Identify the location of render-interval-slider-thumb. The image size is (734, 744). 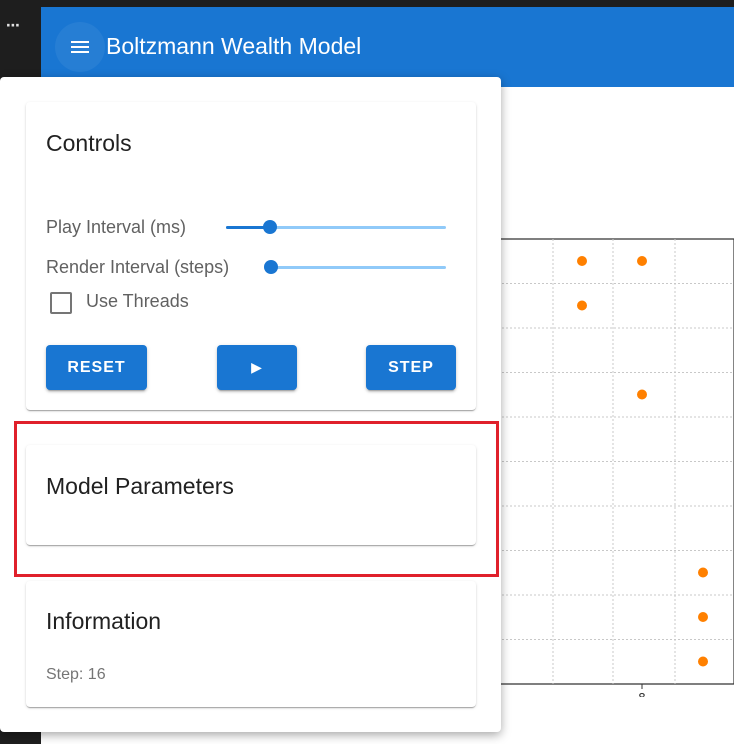
(271, 267).